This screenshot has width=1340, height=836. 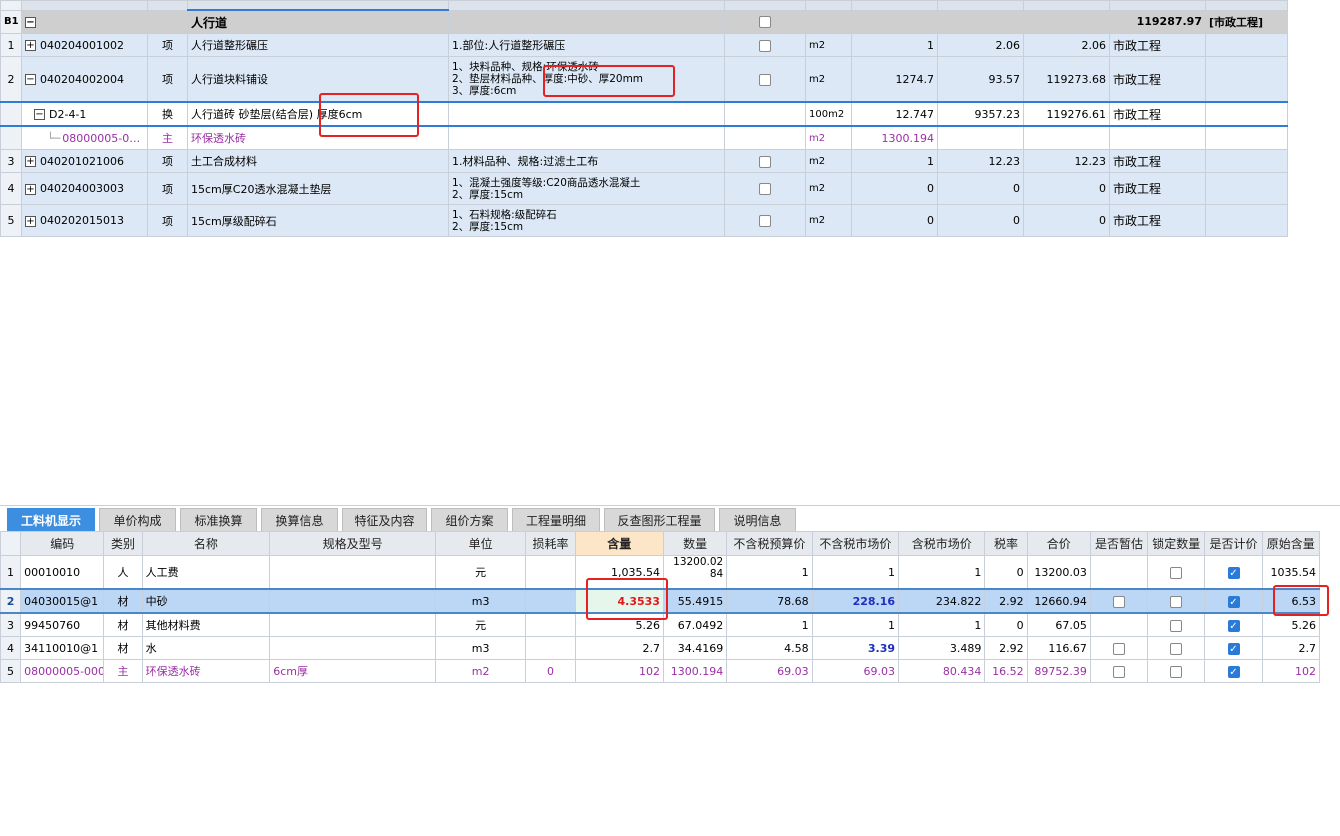 What do you see at coordinates (1176, 543) in the screenshot?
I see `col-lock-qty: 锁定数量` at bounding box center [1176, 543].